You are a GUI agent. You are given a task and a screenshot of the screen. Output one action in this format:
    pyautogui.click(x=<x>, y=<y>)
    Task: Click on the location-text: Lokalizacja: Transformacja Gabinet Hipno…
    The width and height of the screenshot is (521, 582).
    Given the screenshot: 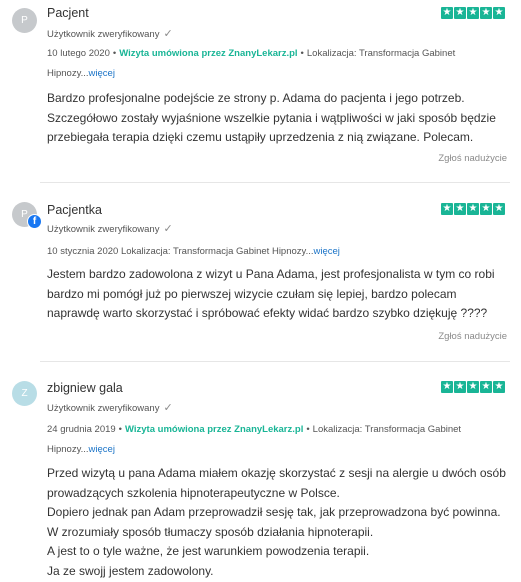 What is the action you would take?
    pyautogui.click(x=217, y=251)
    